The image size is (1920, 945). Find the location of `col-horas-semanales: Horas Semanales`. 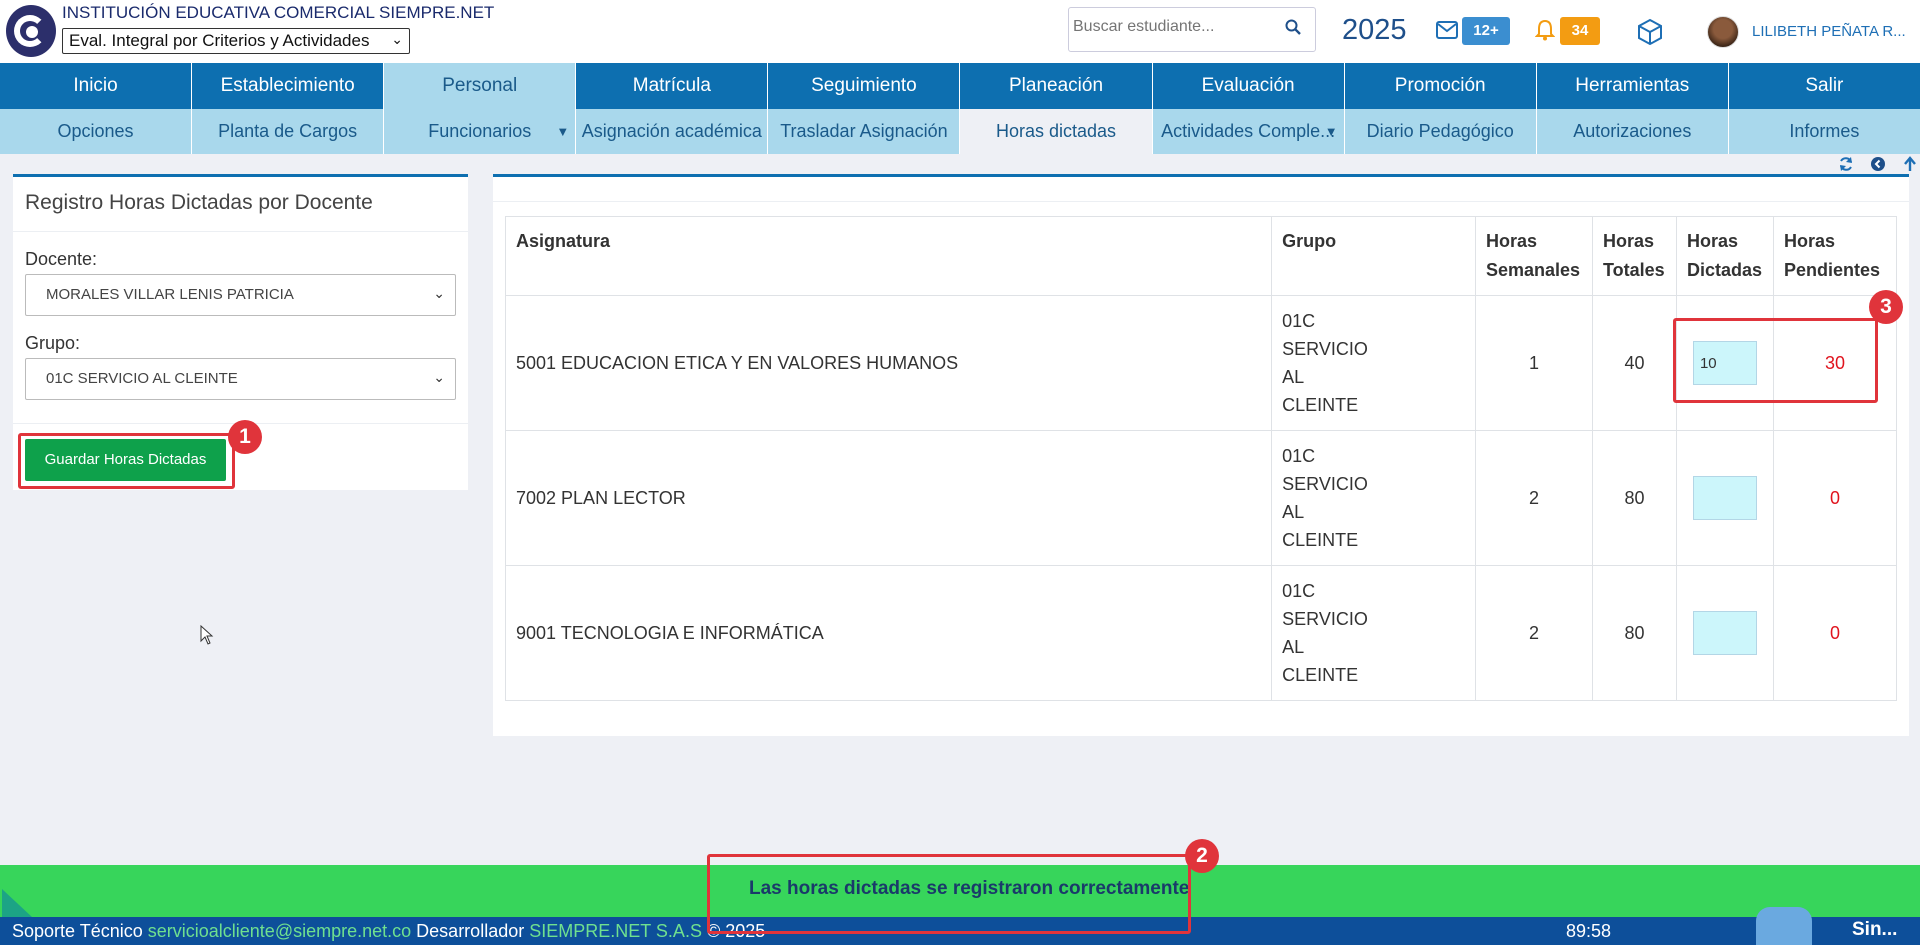

col-horas-semanales: Horas Semanales is located at coordinates (1534, 256).